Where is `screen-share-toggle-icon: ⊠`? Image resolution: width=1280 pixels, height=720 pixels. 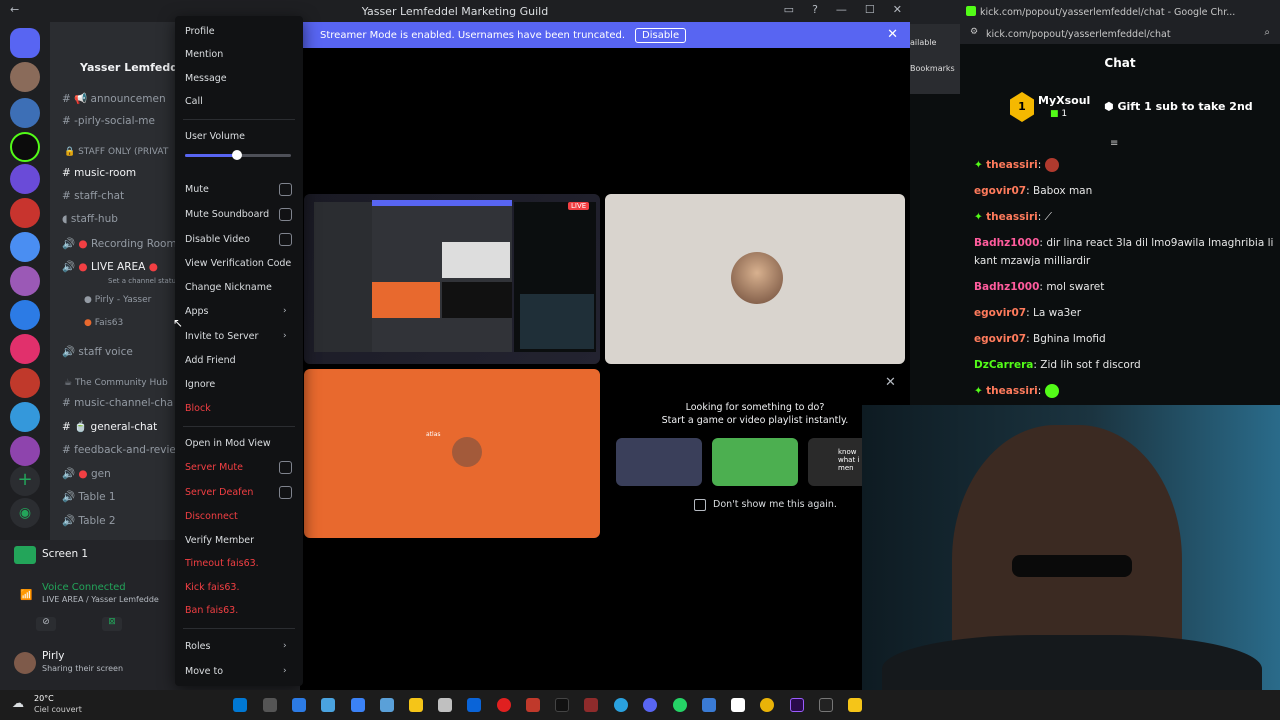 screen-share-toggle-icon: ⊠ is located at coordinates (112, 624).